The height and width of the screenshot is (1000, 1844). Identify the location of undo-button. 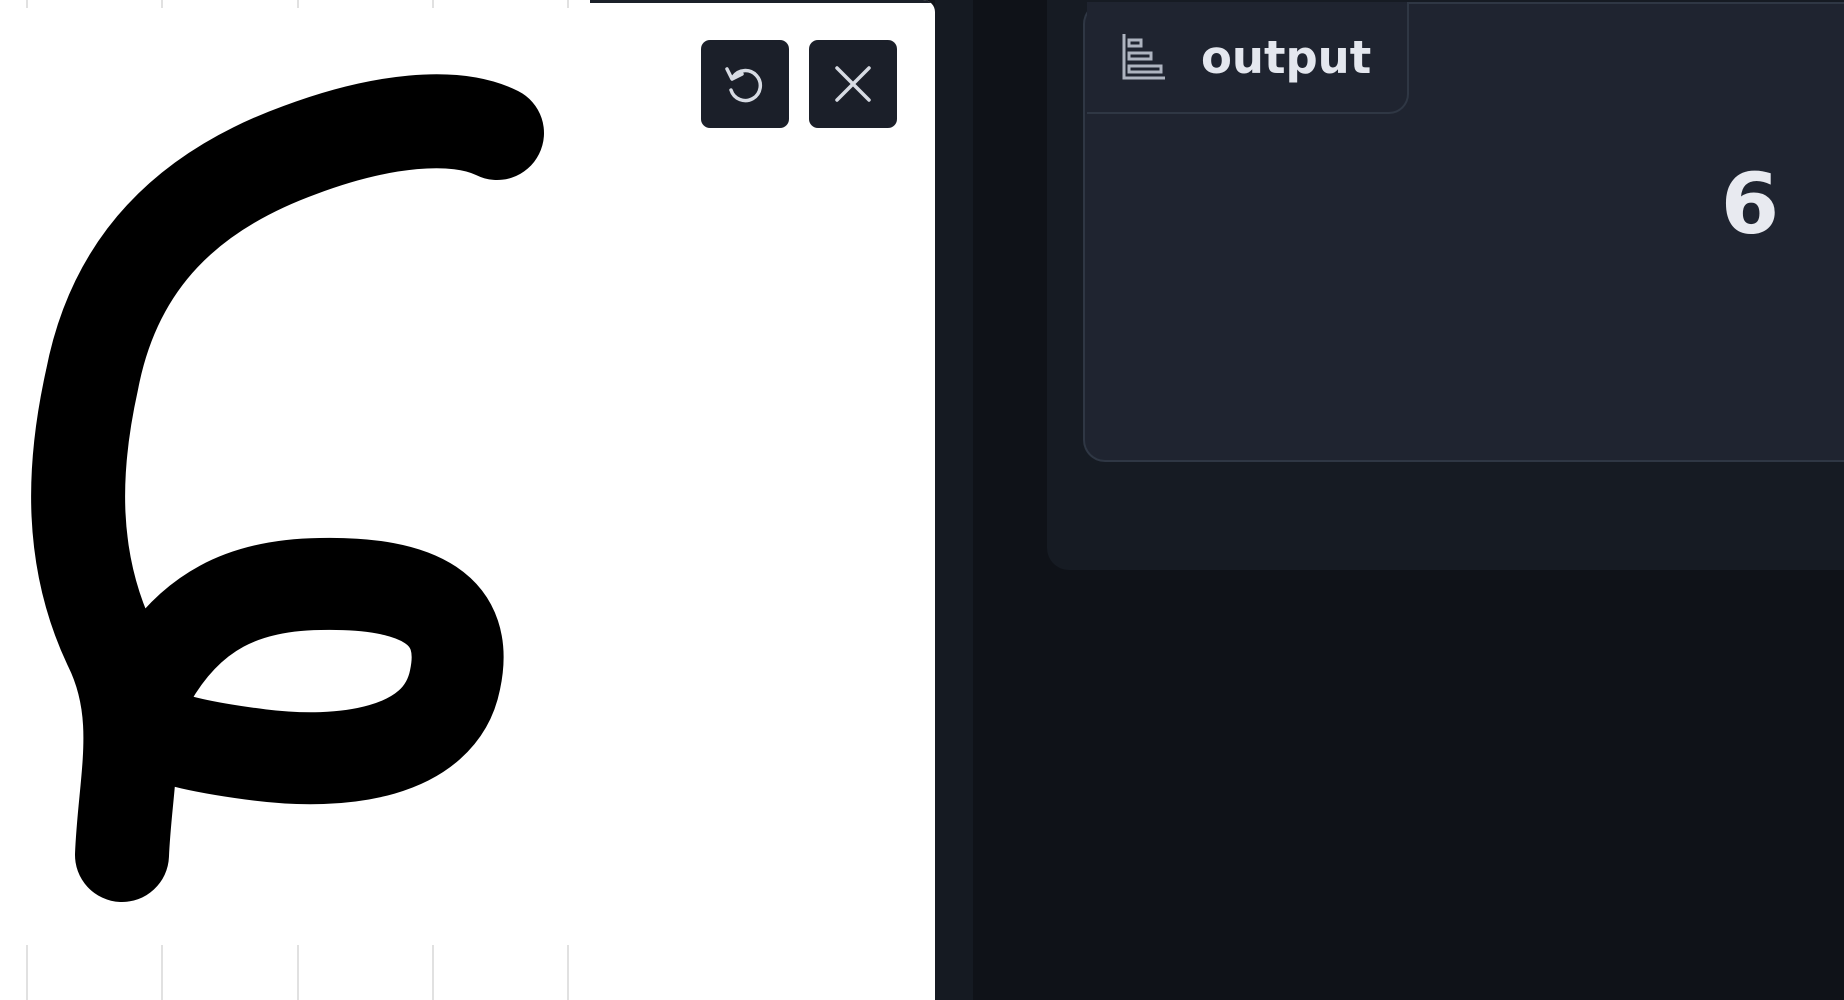
(745, 84).